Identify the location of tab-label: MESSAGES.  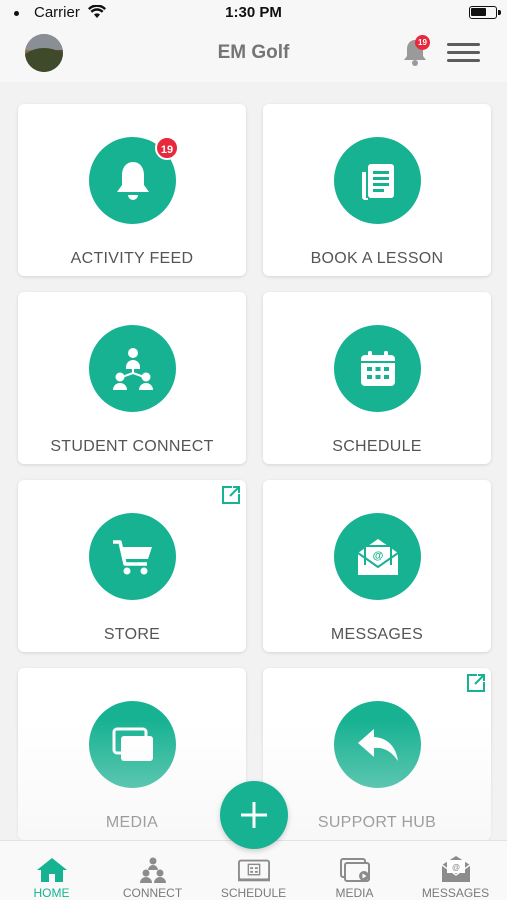
(455, 893).